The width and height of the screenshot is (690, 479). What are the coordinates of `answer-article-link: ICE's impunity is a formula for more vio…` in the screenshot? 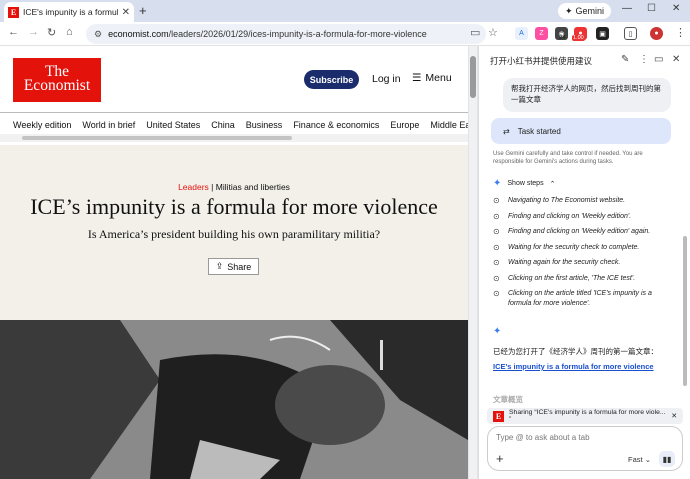 It's located at (573, 366).